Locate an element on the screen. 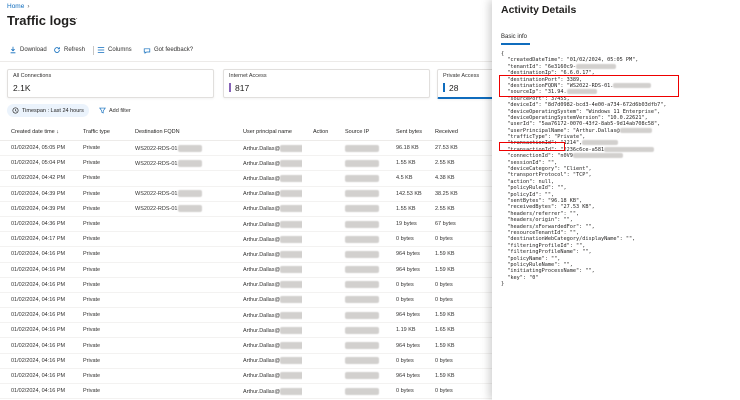 Image resolution: width=740 pixels, height=400 pixels. refresh-button: Refresh is located at coordinates (69, 50).